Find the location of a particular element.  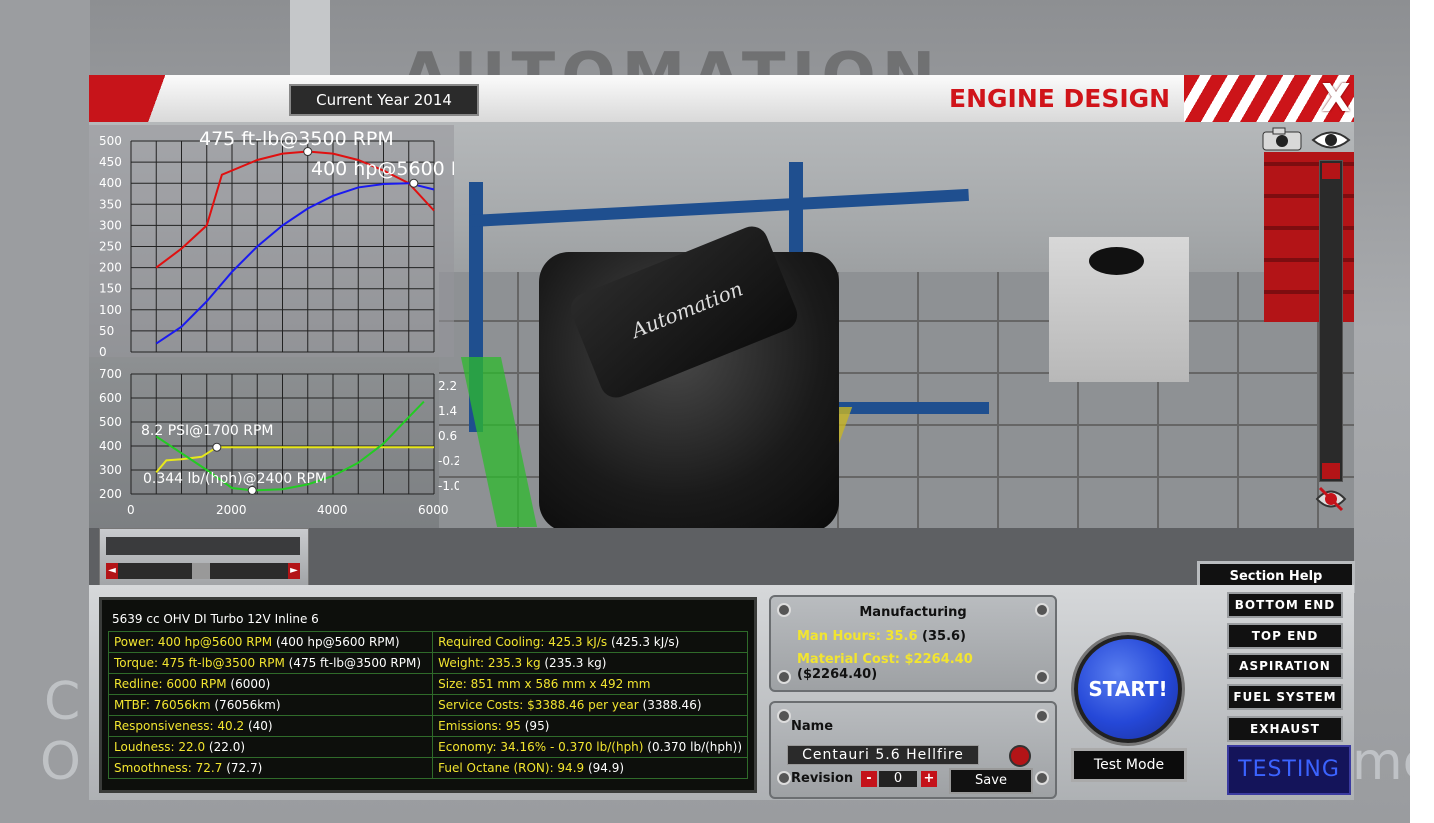

stat-previous: (6000) is located at coordinates (248, 684).